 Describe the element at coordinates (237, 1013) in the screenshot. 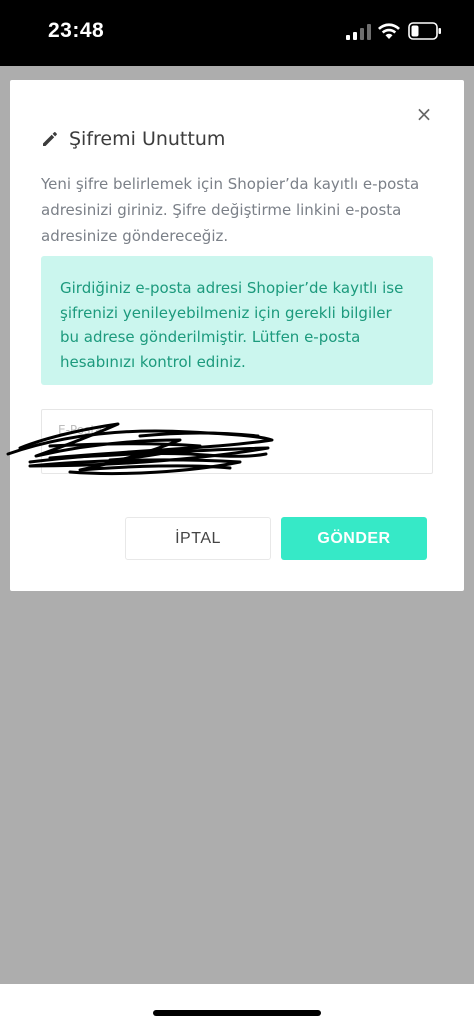

I see `home-indicator` at that location.